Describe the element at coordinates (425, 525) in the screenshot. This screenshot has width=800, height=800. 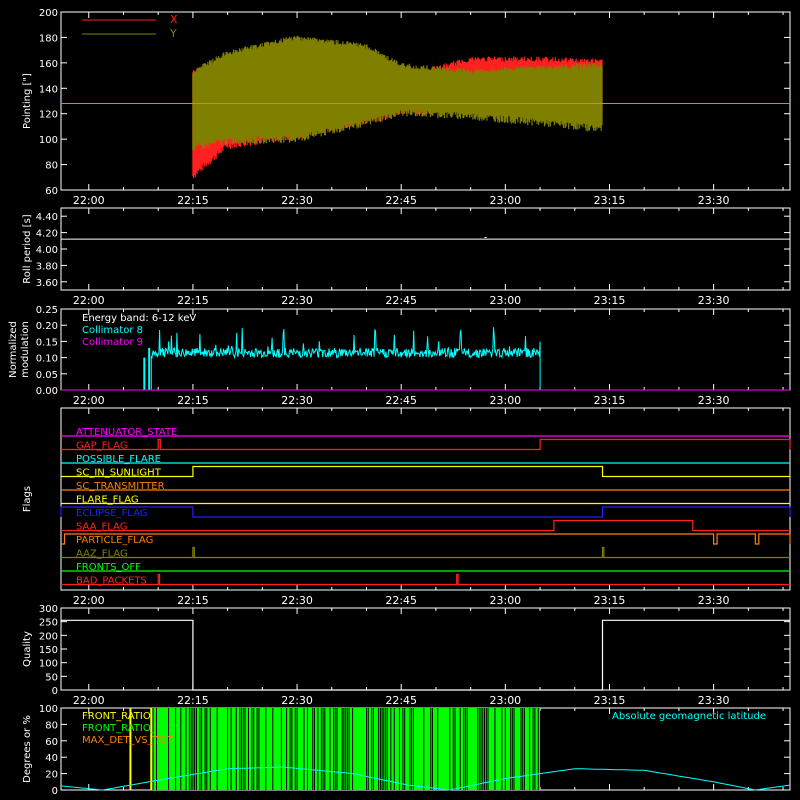
I see `flag-trace-saa-flag` at that location.